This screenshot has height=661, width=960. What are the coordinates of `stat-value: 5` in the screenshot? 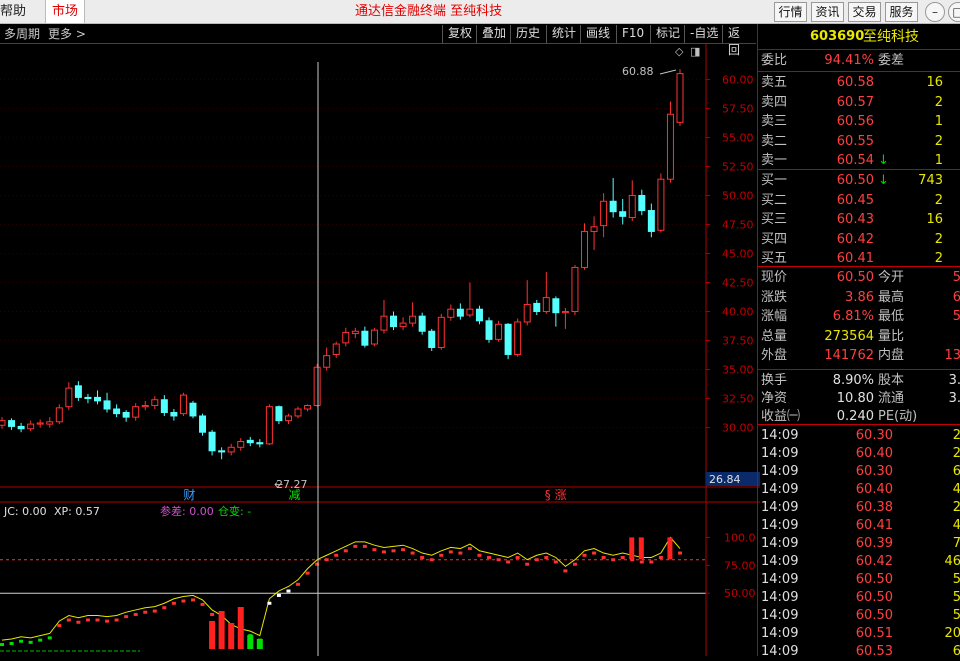 It's located at (956, 277).